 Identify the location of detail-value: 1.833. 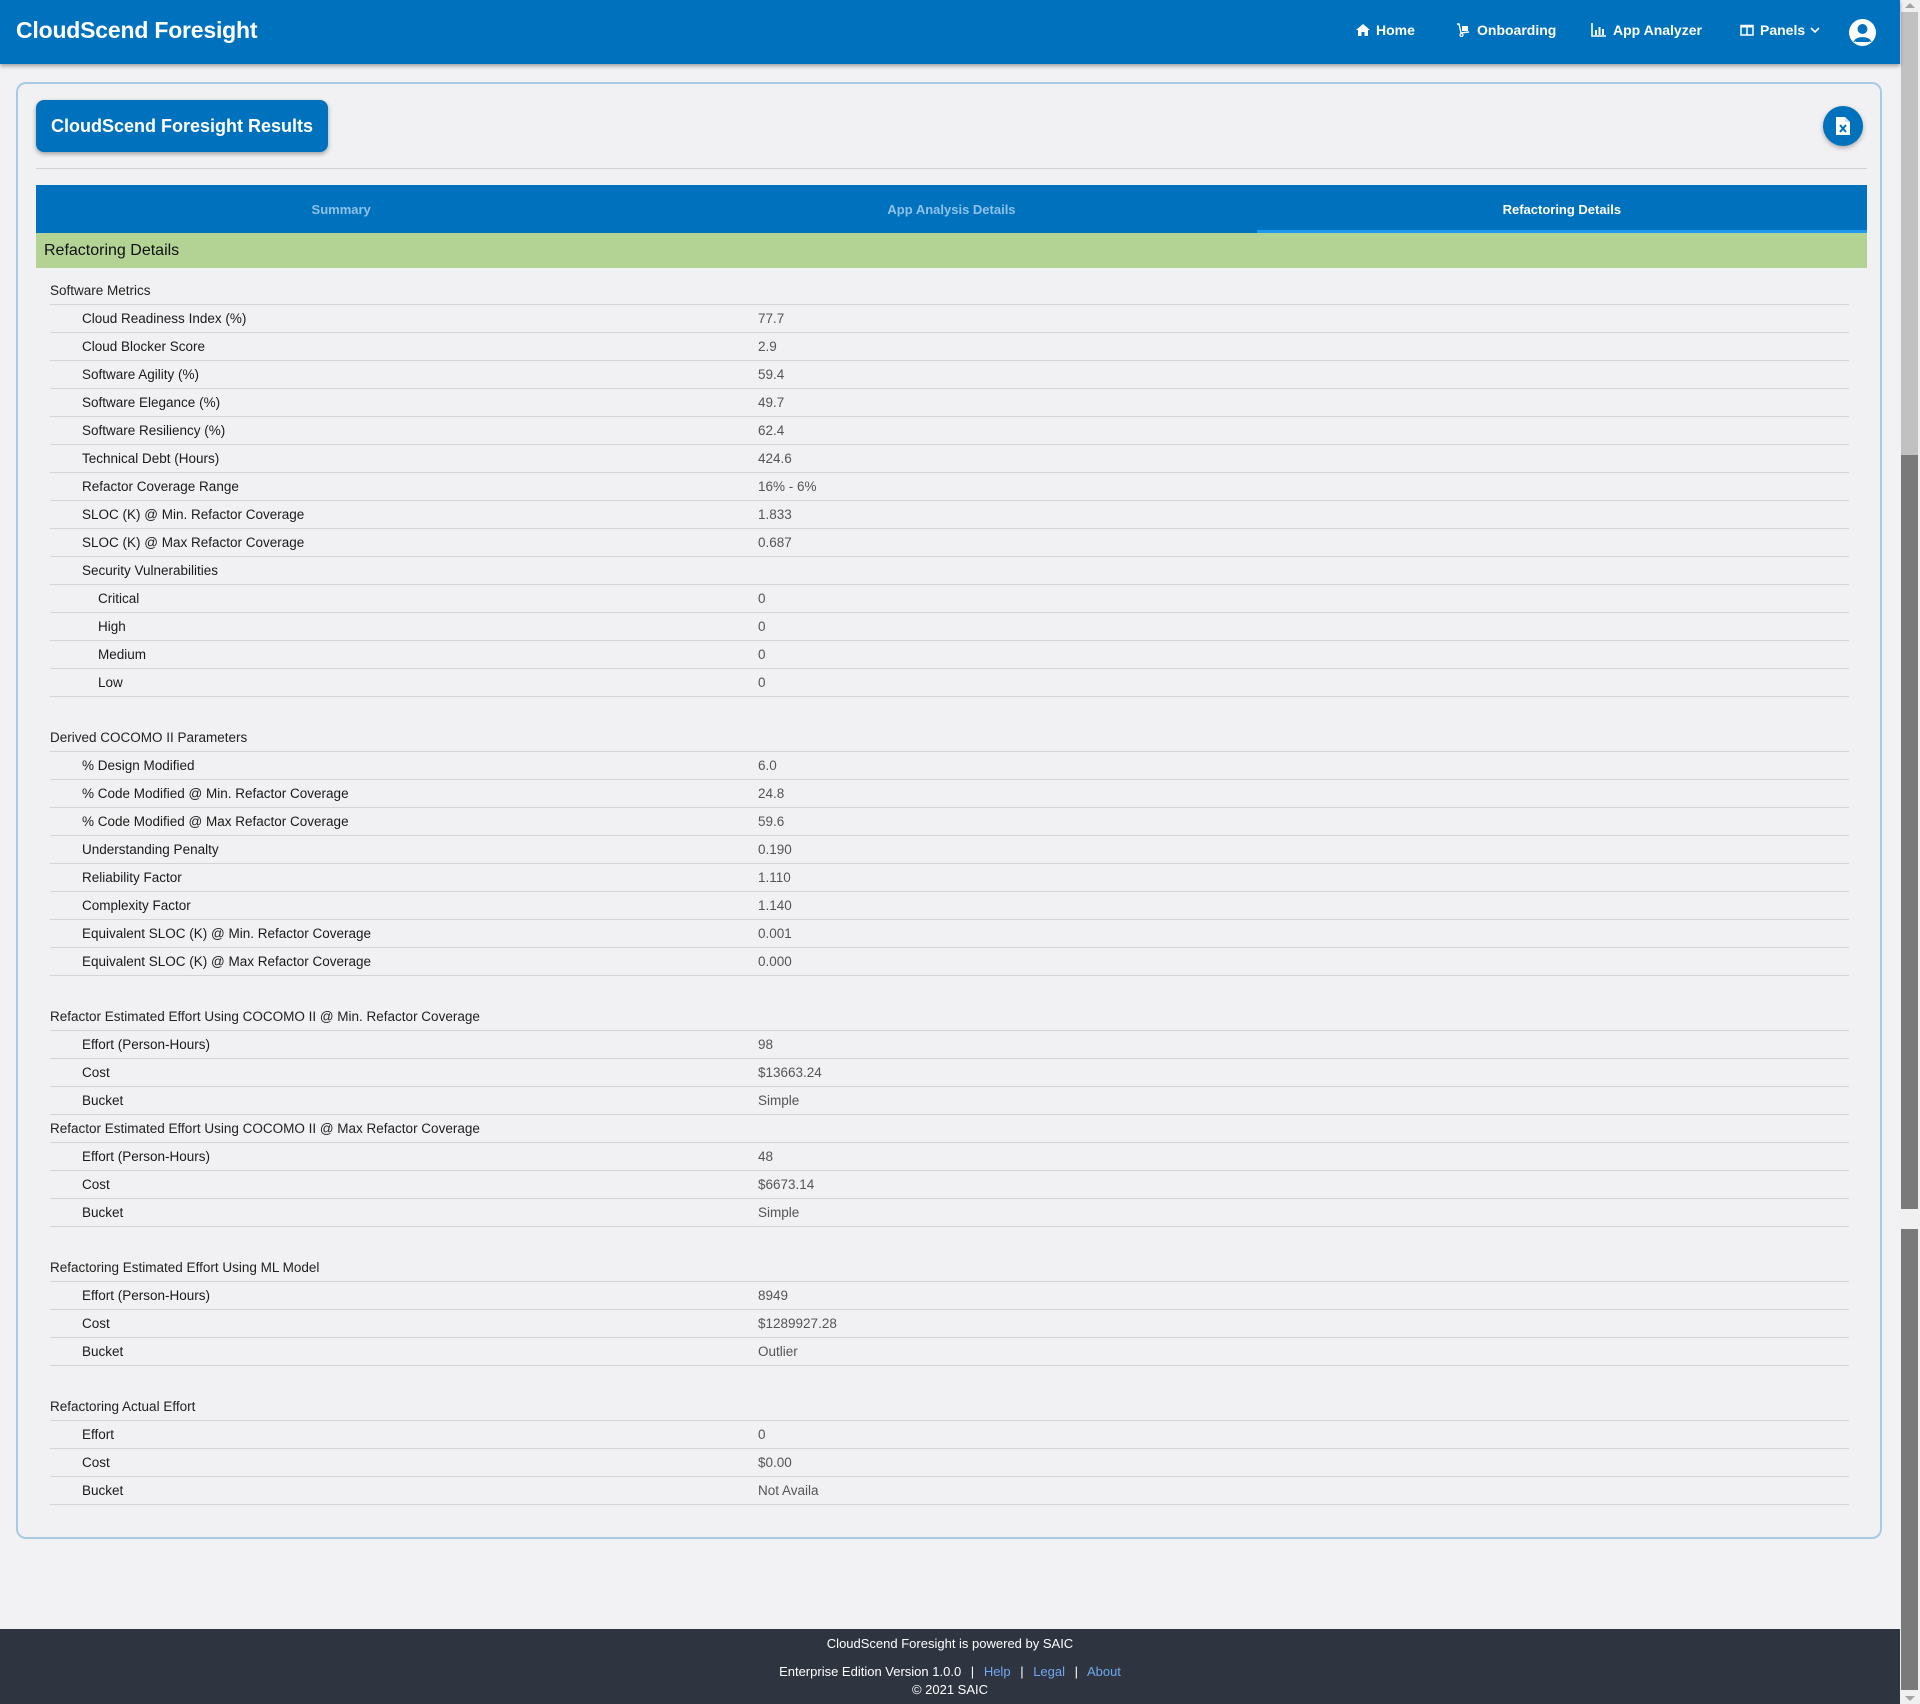
(775, 514).